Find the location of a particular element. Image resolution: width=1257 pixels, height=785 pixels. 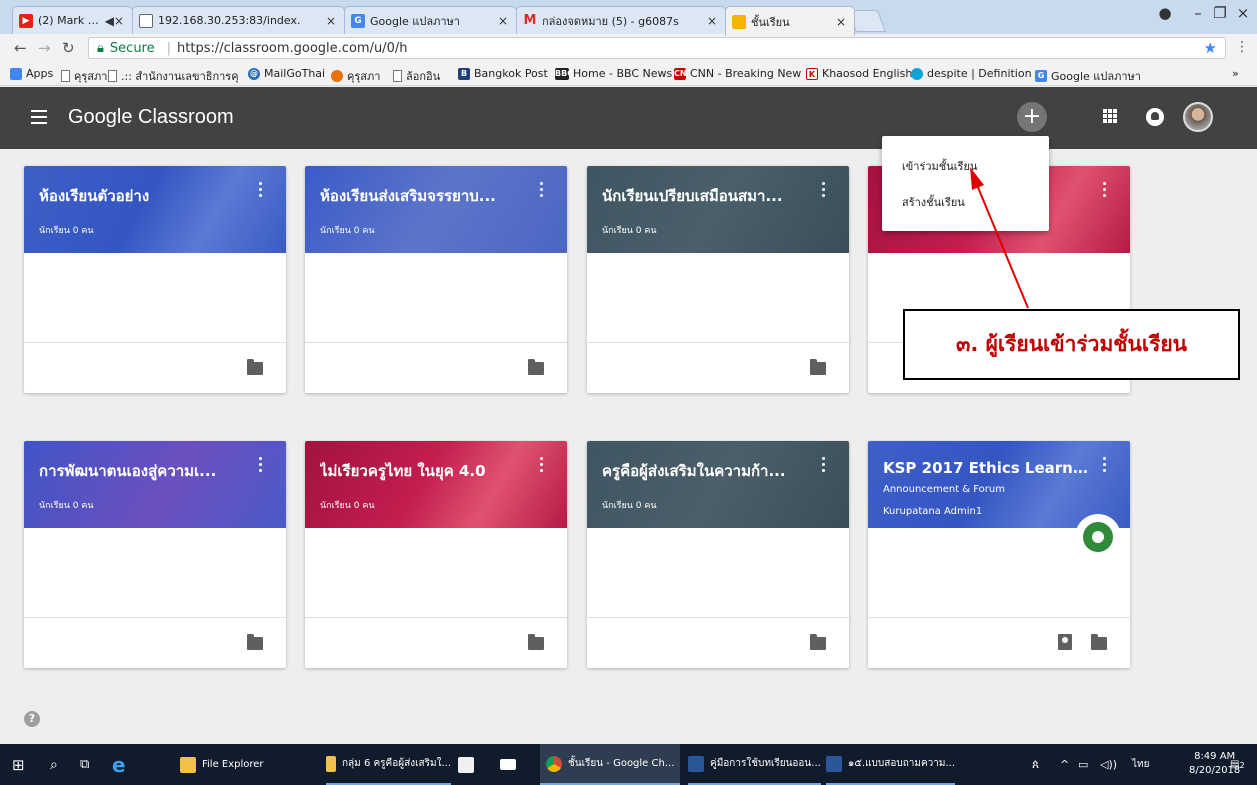

class-card: ไม่เรียวครูไทย ในยุค 4.0 นักเรียน 0 คน is located at coordinates (436, 554).